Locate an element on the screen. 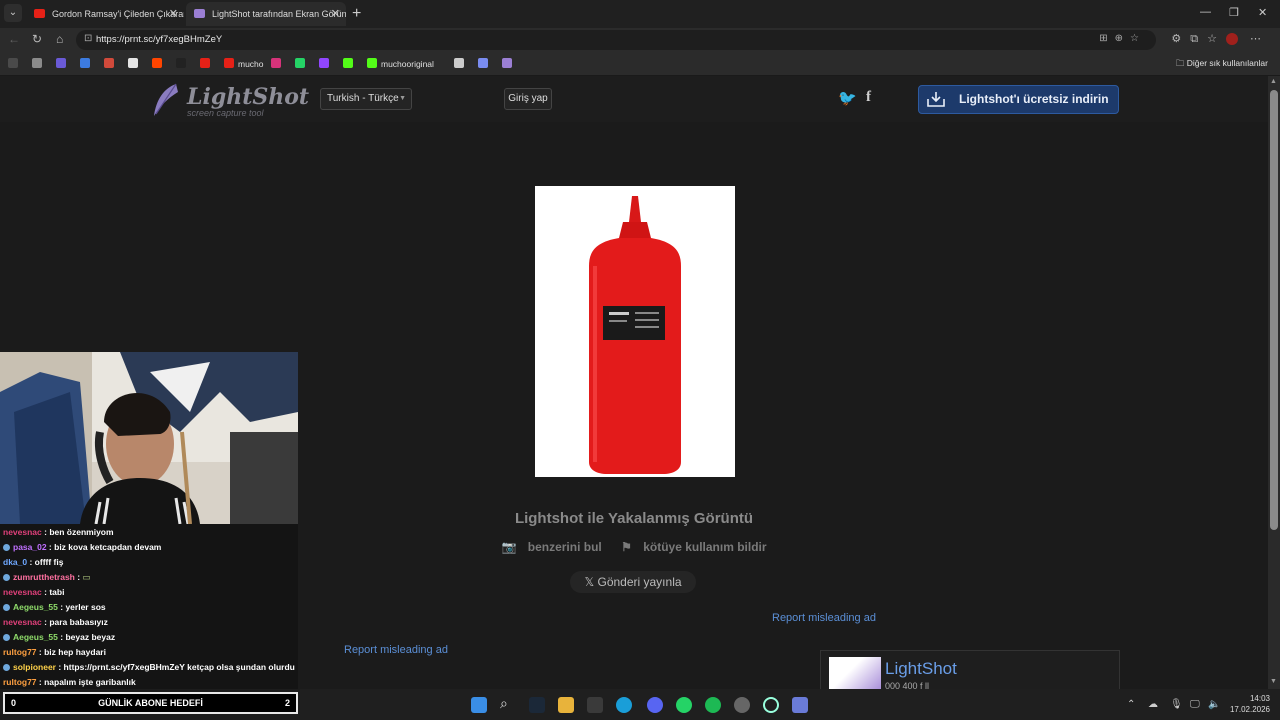  app-settings-icon is located at coordinates (800, 705).